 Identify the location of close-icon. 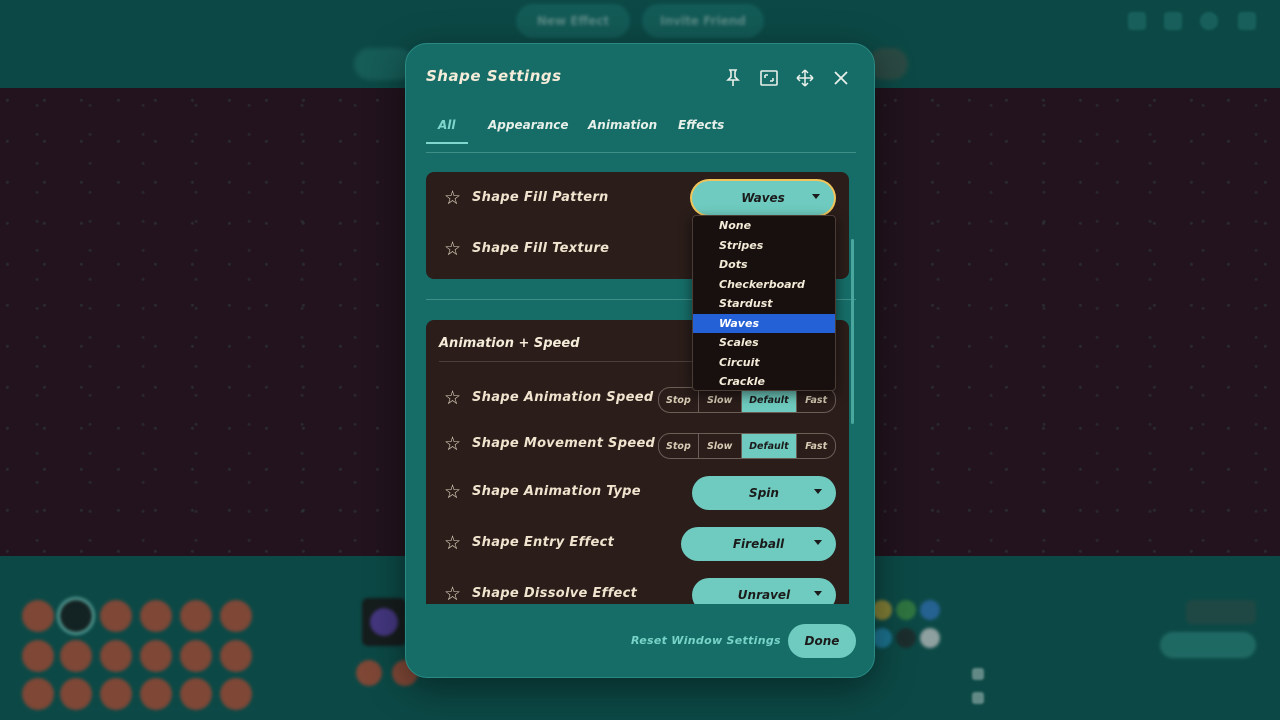
(841, 78).